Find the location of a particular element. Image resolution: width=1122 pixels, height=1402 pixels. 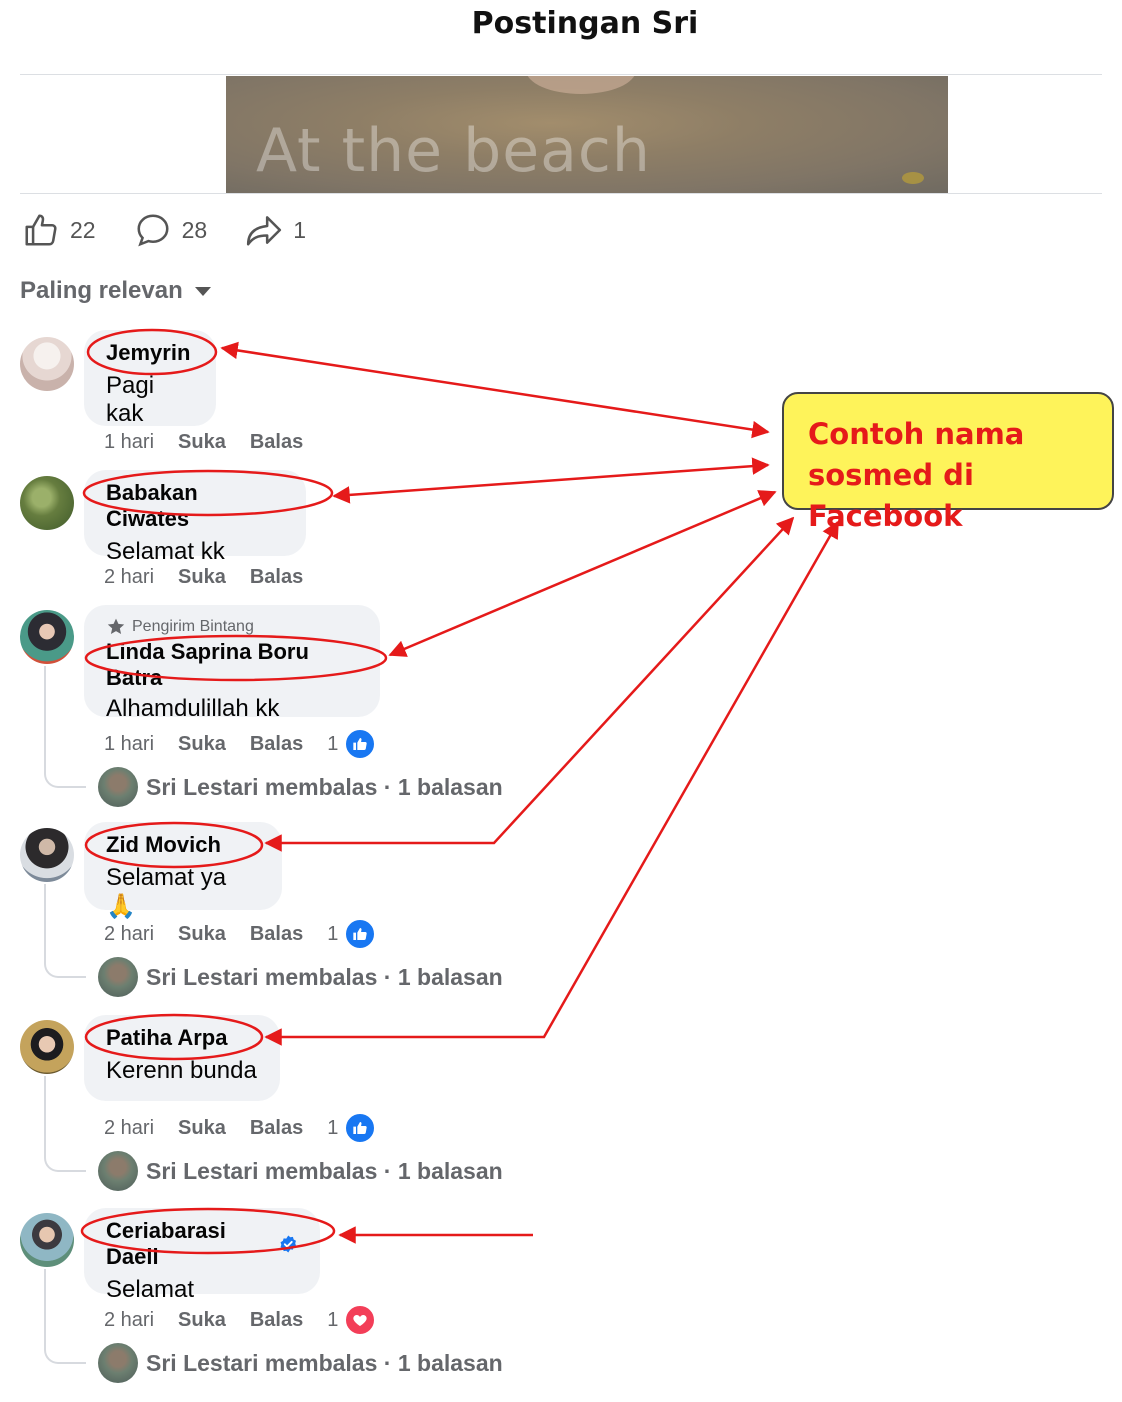

comment-bubble: Zid Movich Selamat ya 🙏 is located at coordinates (183, 871).